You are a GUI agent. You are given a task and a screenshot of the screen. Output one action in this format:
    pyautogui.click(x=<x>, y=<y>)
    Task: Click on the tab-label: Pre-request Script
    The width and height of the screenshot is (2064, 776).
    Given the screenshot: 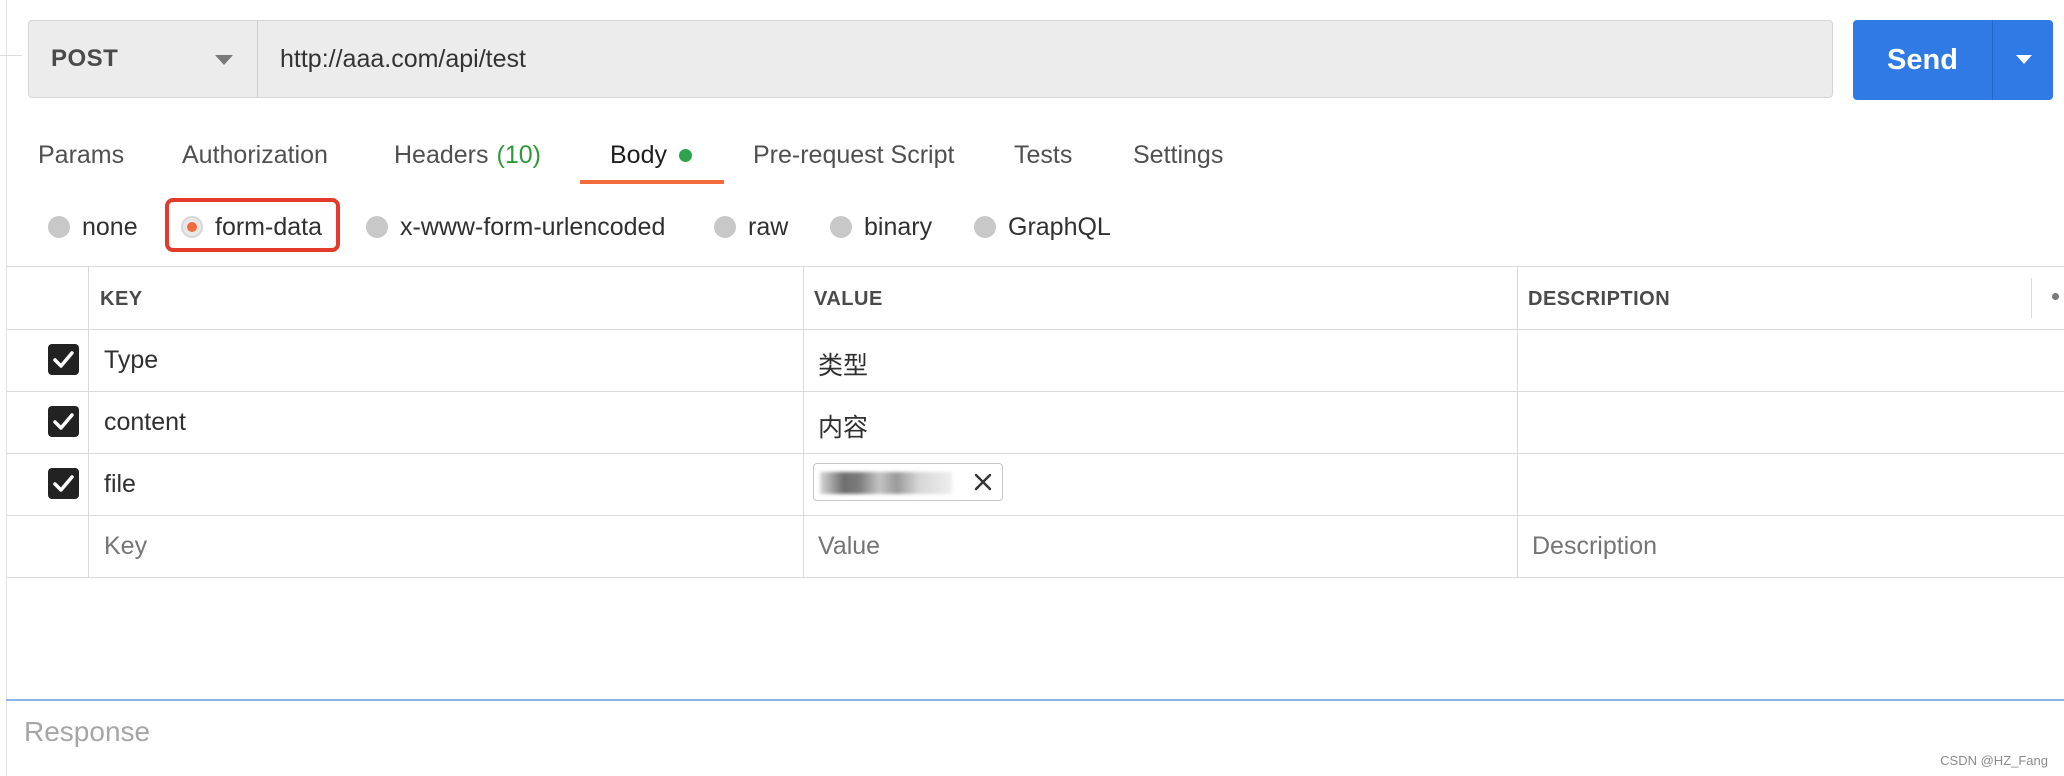 What is the action you would take?
    pyautogui.click(x=854, y=154)
    